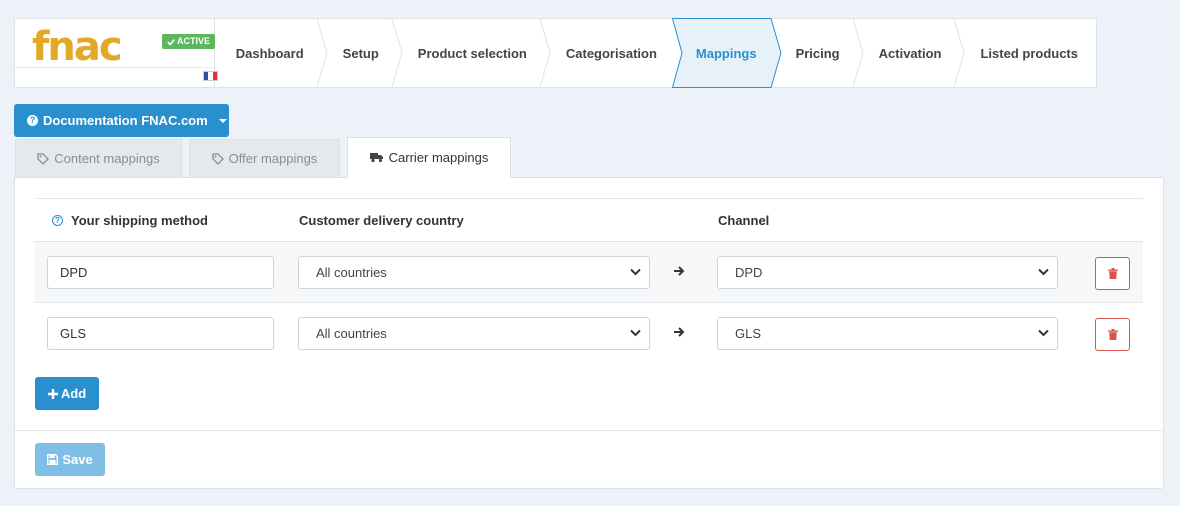 This screenshot has height=506, width=1180. What do you see at coordinates (376, 158) in the screenshot?
I see `truck-icon` at bounding box center [376, 158].